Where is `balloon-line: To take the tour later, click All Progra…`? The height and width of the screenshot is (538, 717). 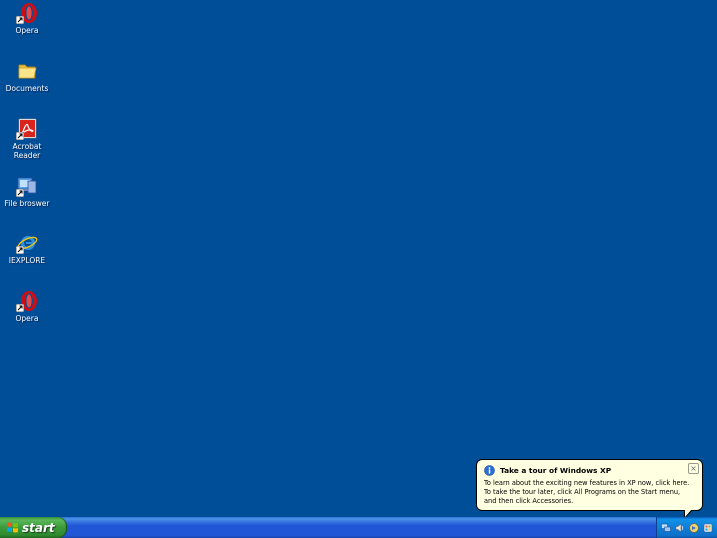
balloon-line: To take the tour later, click All Progra… is located at coordinates (582, 492).